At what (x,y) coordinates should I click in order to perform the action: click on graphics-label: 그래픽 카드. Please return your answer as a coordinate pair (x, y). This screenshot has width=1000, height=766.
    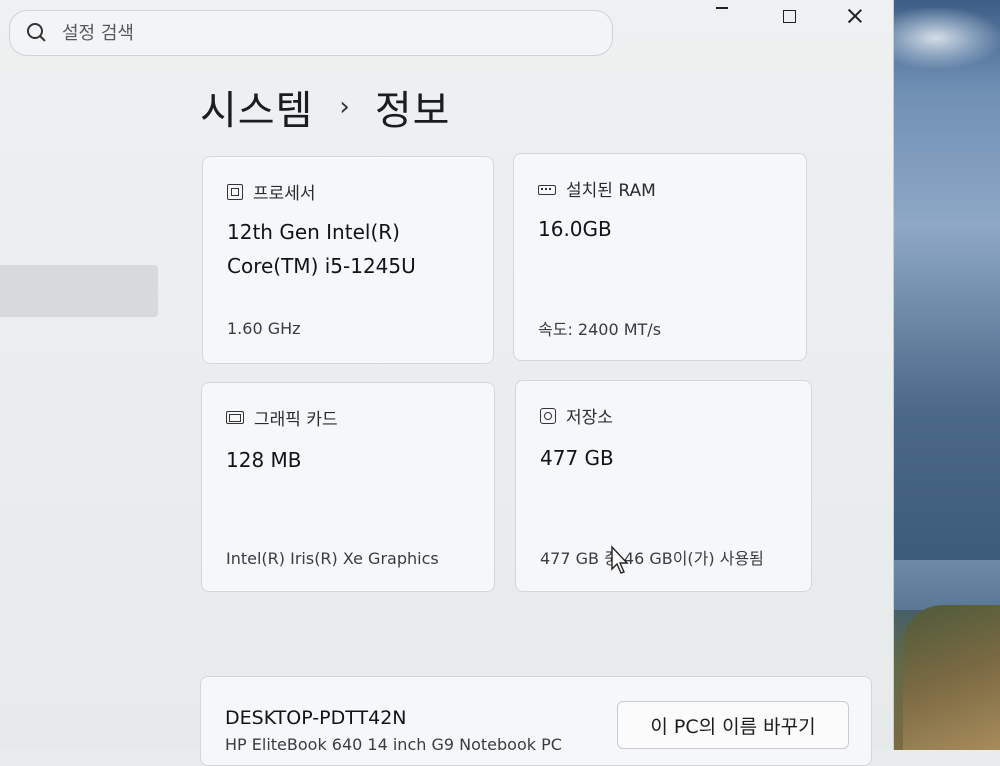
    Looking at the image, I should click on (296, 420).